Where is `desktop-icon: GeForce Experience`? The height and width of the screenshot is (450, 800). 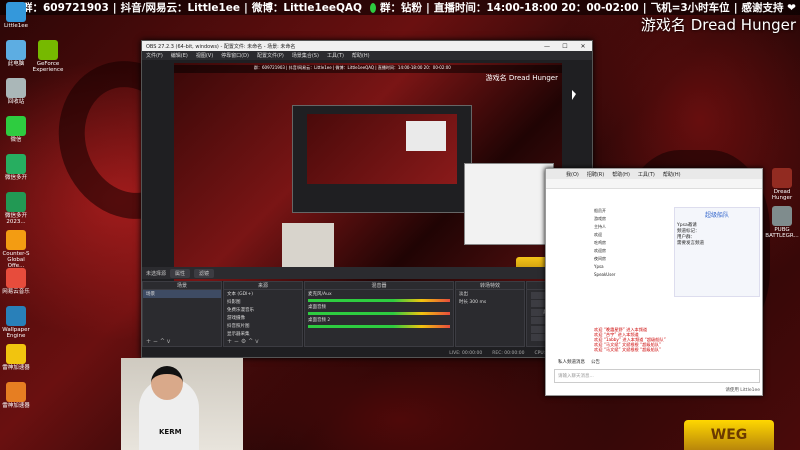 desktop-icon: GeForce Experience is located at coordinates (48, 56).